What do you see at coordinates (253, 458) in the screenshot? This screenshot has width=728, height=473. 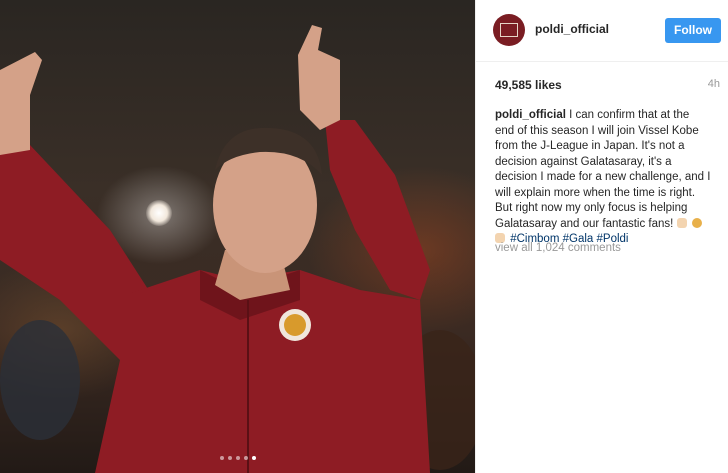 I see `carousel-dot-active` at bounding box center [253, 458].